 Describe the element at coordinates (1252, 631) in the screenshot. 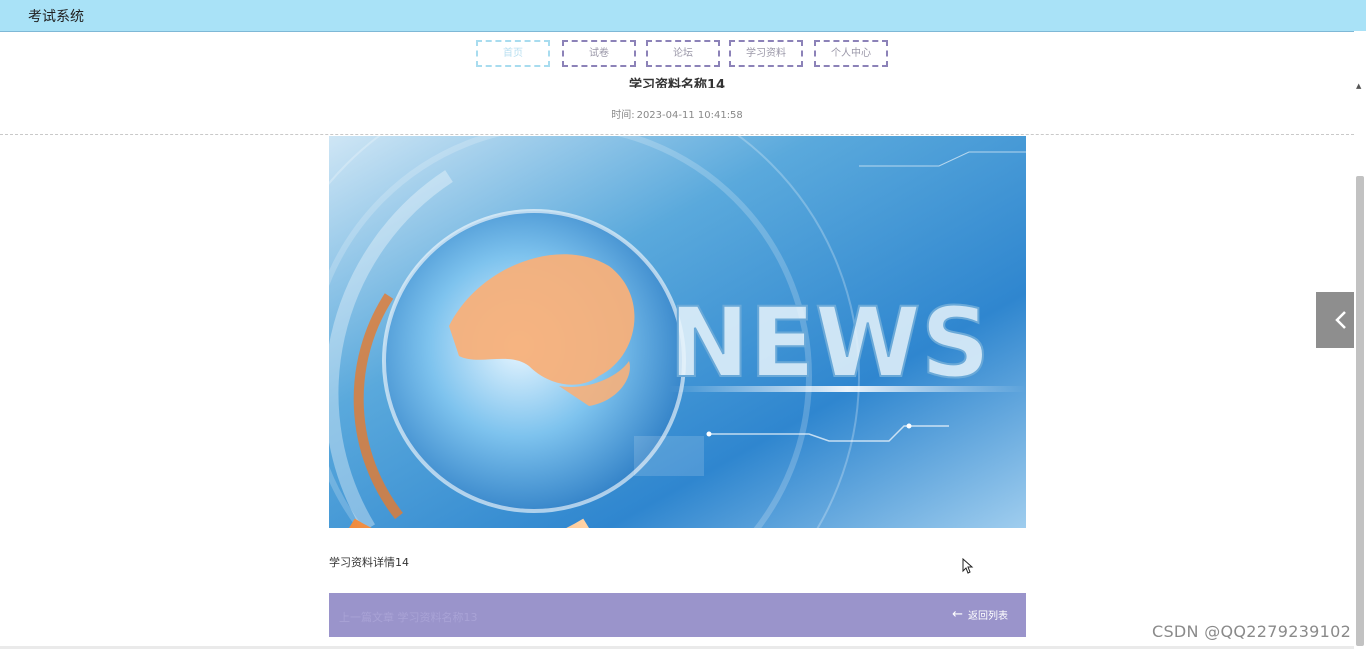

I see `watermark: CSDN @QQ2279239102` at that location.